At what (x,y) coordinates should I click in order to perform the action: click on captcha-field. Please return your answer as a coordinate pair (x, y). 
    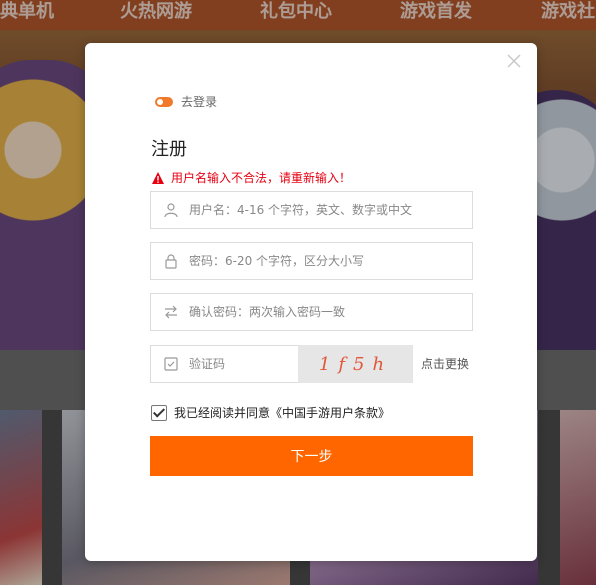
    Looking at the image, I should click on (245, 364).